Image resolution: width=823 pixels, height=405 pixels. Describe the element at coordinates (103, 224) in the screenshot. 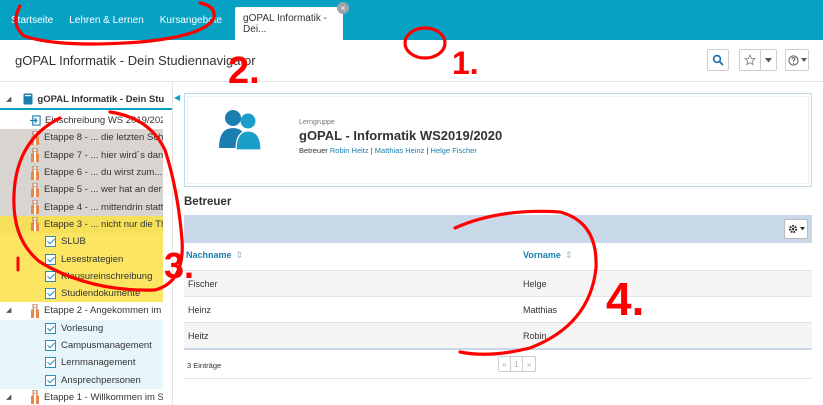

I see `sidebar-item-label: Etappe 3 - ... nicht nur die The` at that location.